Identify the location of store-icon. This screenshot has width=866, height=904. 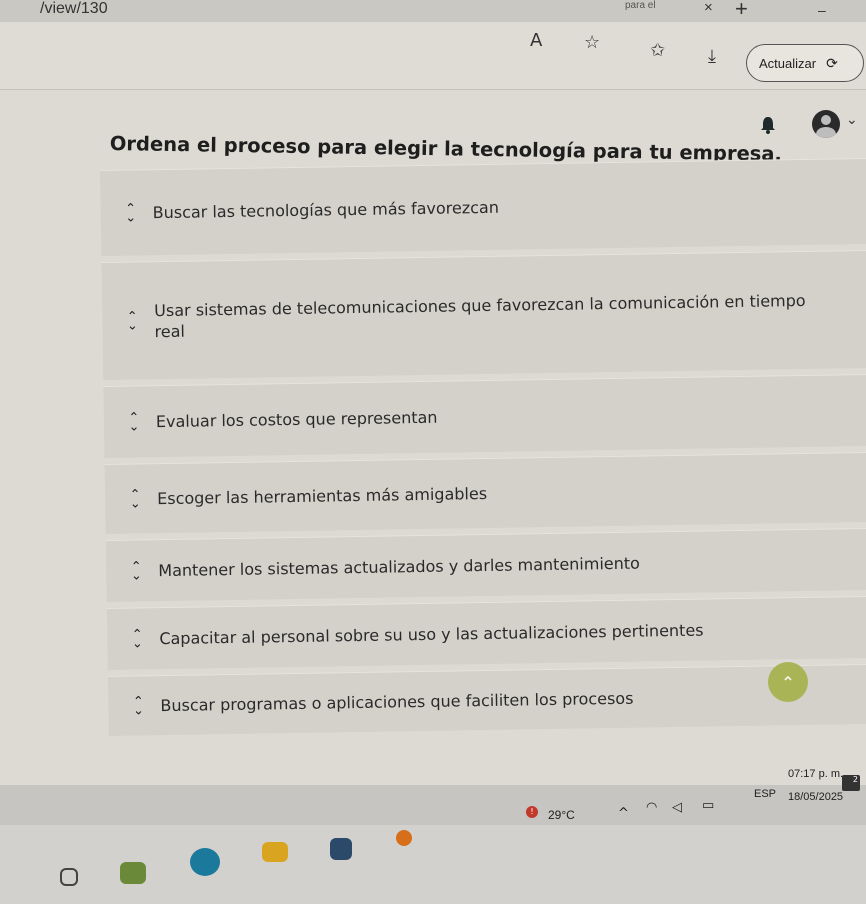
(341, 849).